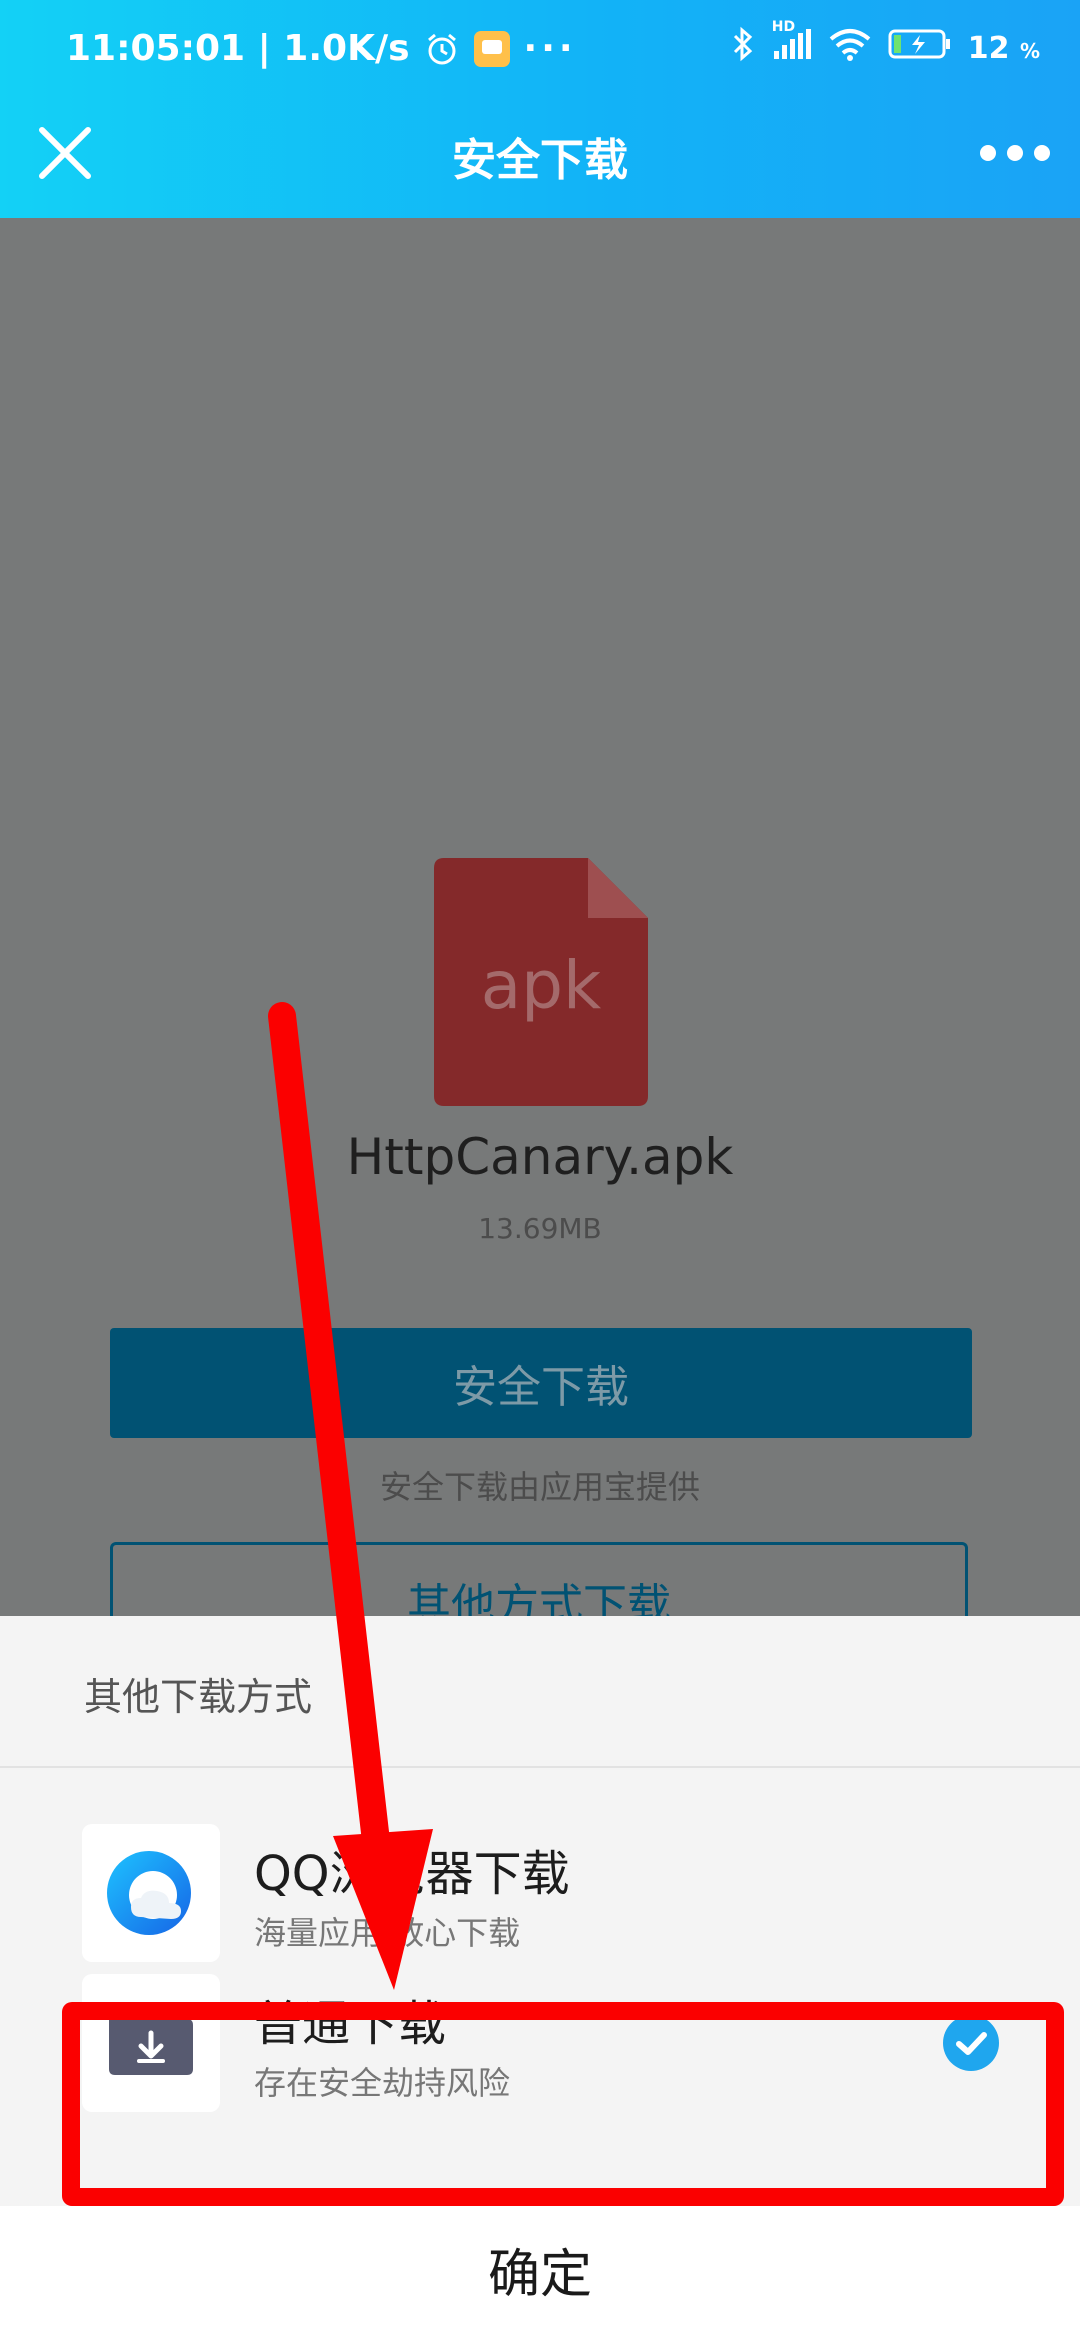 The width and height of the screenshot is (1080, 2340). Describe the element at coordinates (151, 1893) in the screenshot. I see `qq-browser-icon` at that location.